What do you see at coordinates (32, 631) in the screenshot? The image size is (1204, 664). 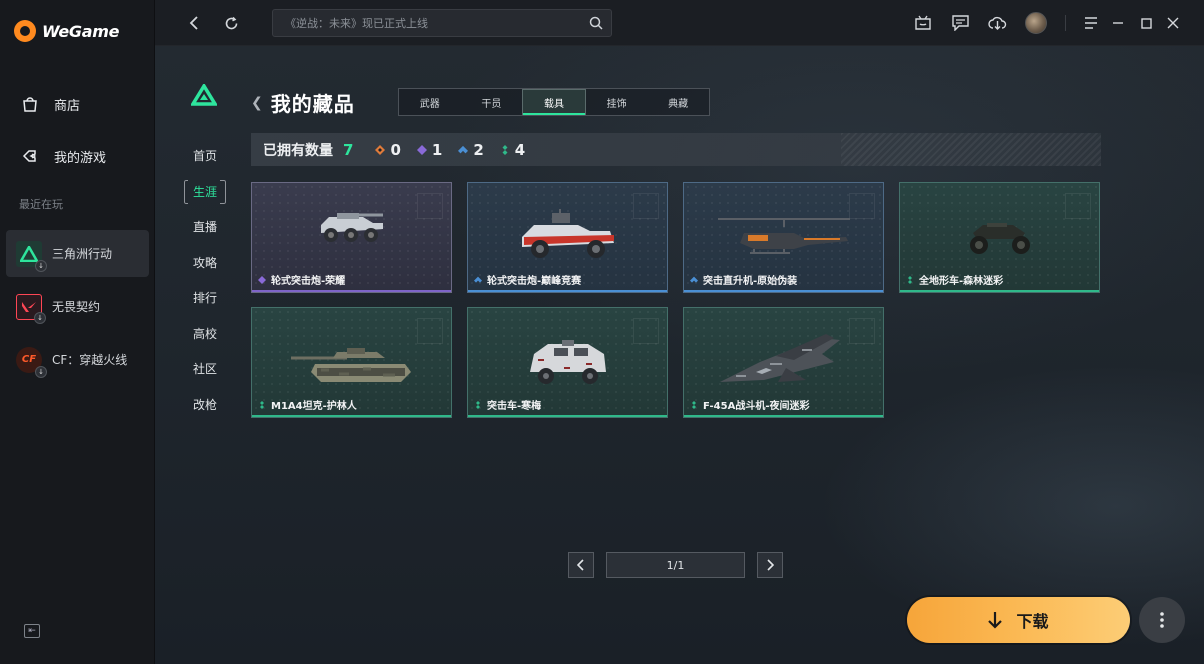 I see `collapse-sidebar-icon: ⇤` at bounding box center [32, 631].